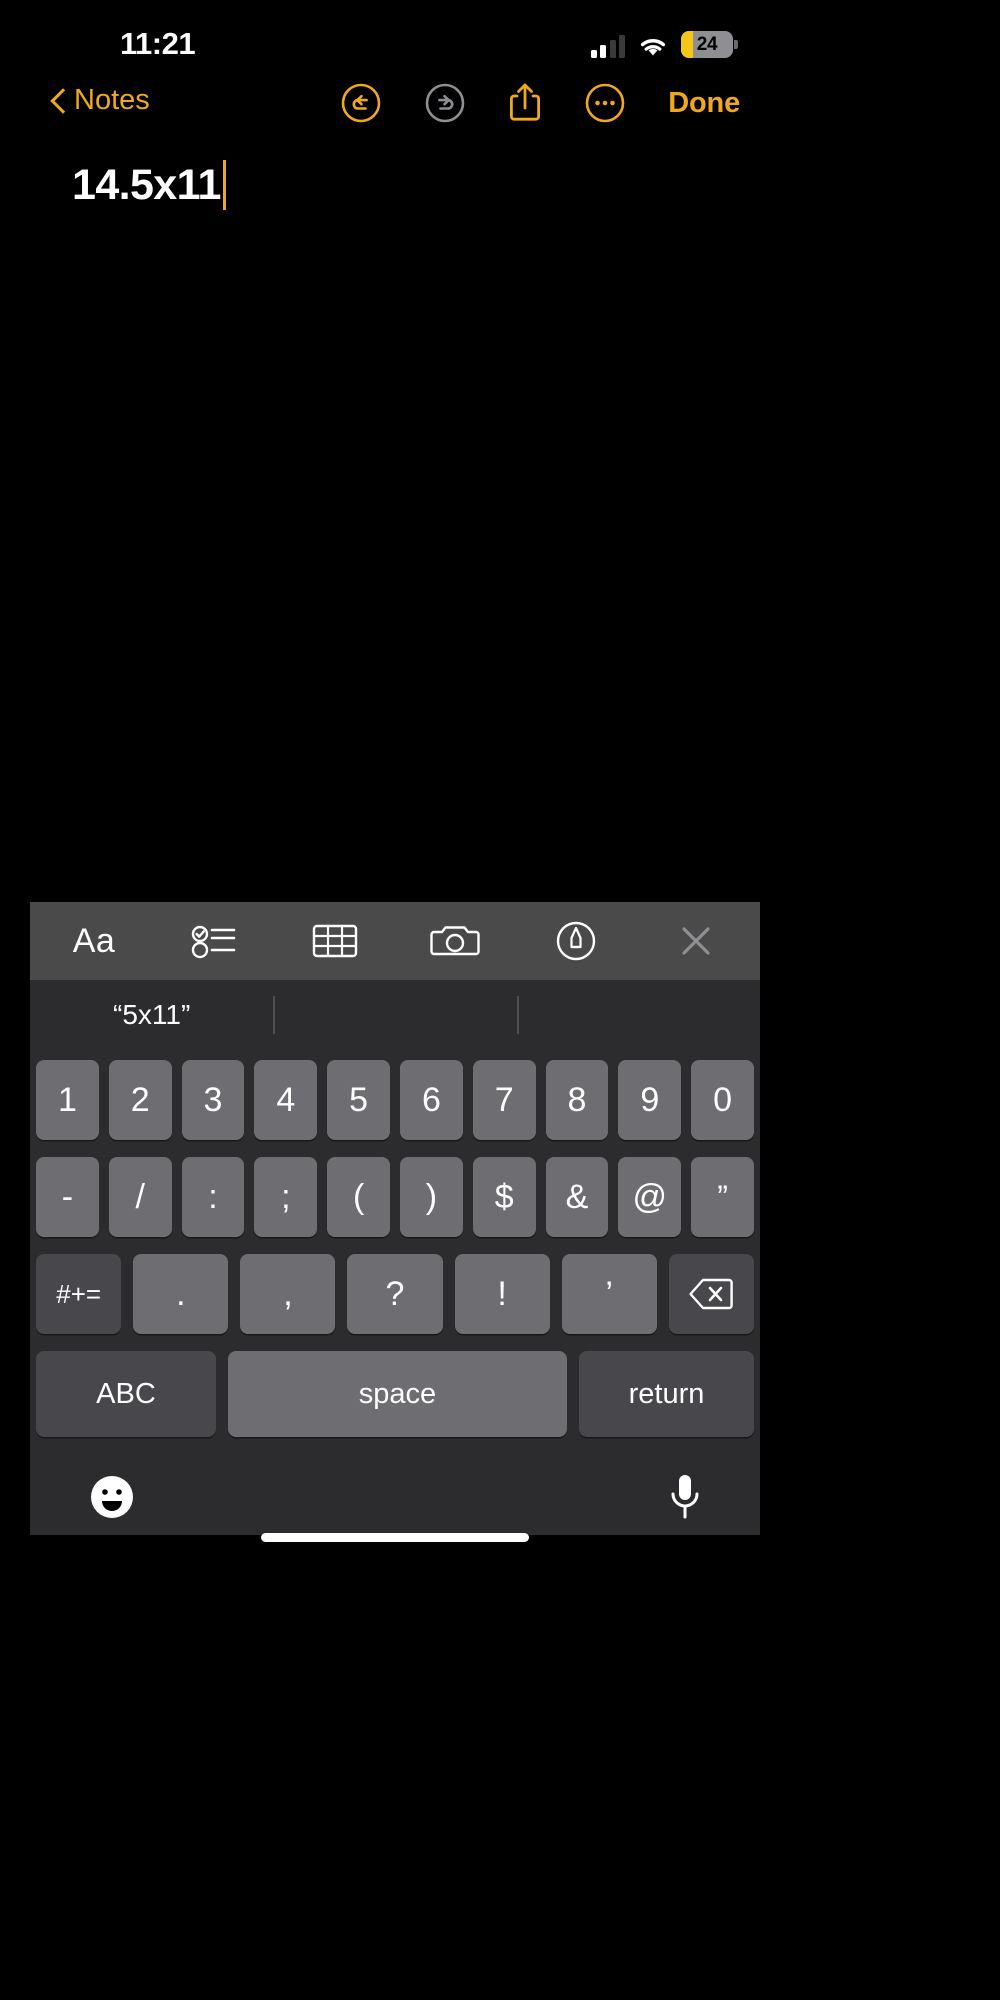 This screenshot has width=1000, height=2000. I want to click on key-at: @, so click(650, 1197).